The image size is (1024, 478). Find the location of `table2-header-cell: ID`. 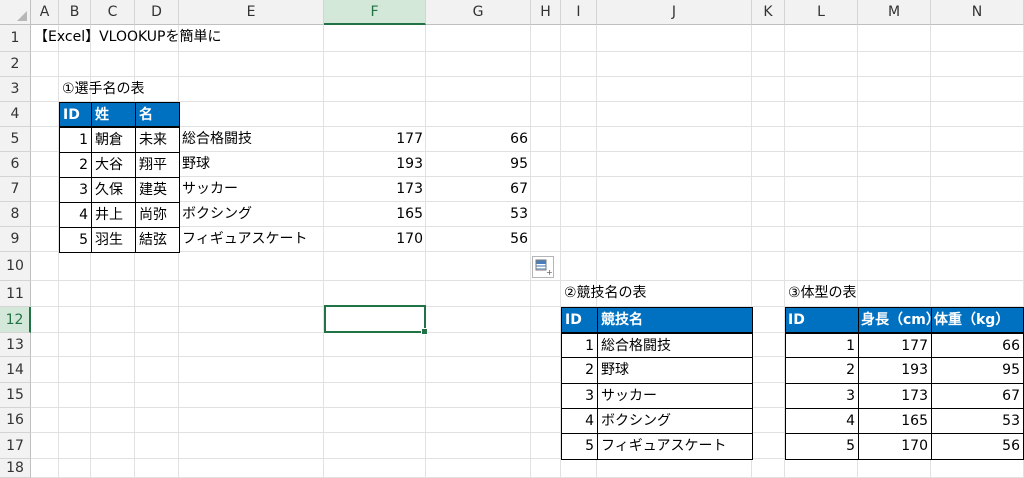

table2-header-cell: ID is located at coordinates (579, 320).